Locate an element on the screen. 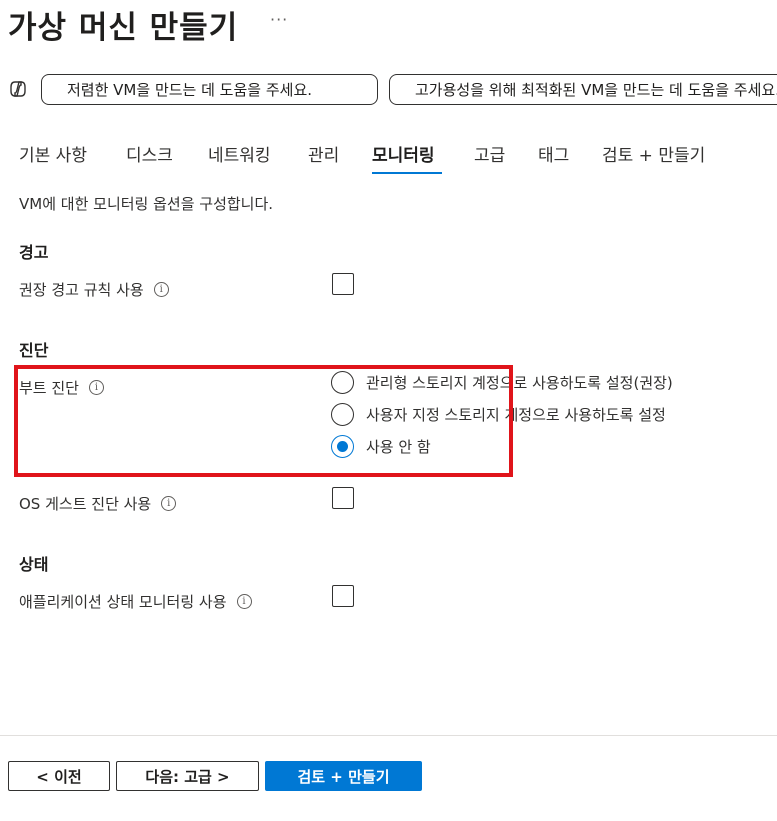 The image size is (777, 821). copilot-suggestion-cheap-vm: 저렴한 VM을 만드는 데 도움을 주세요. is located at coordinates (209, 89).